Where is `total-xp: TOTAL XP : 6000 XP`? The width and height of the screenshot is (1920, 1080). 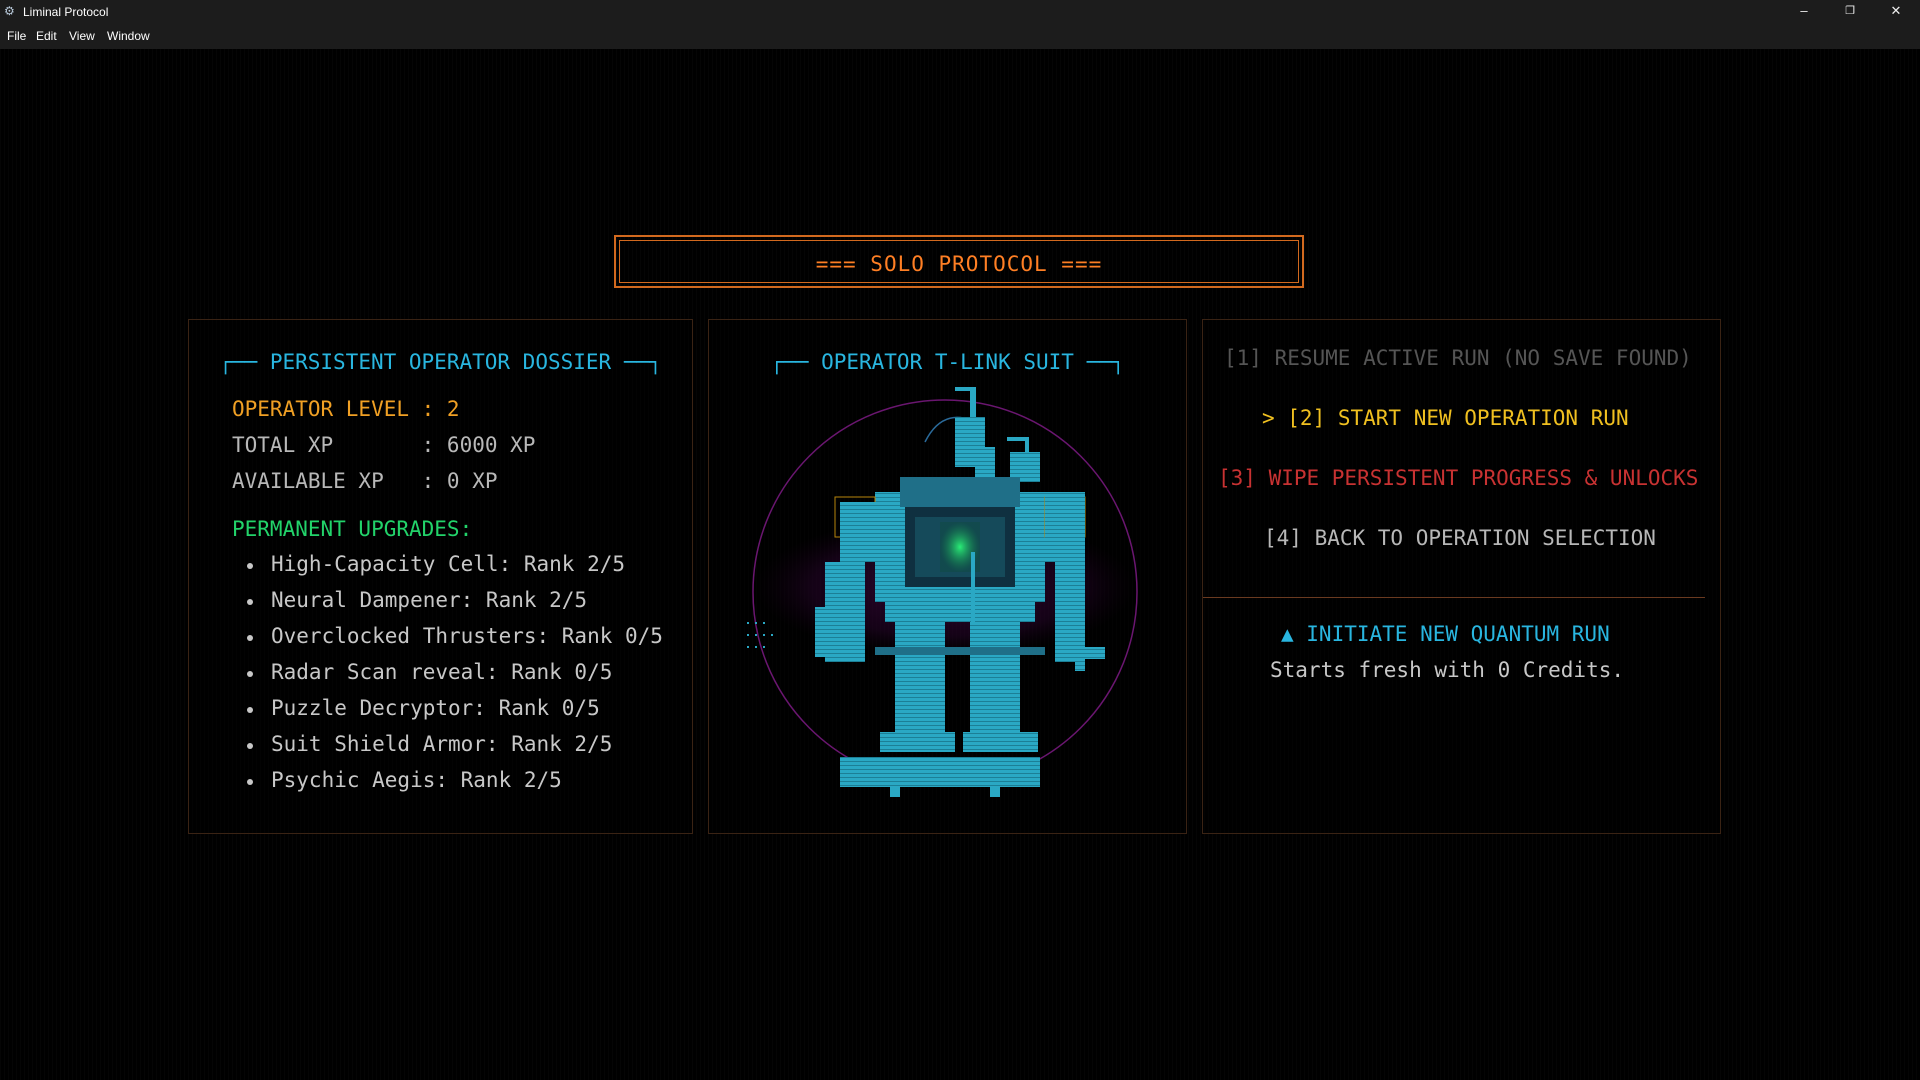
total-xp: TOTAL XP : 6000 XP is located at coordinates (384, 445).